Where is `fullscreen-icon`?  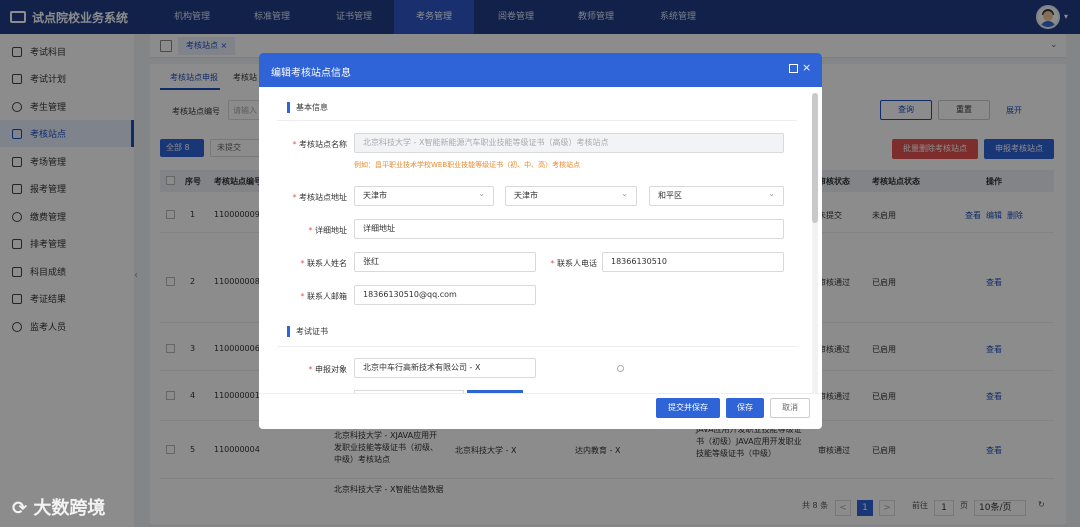
fullscreen-icon is located at coordinates (793, 68).